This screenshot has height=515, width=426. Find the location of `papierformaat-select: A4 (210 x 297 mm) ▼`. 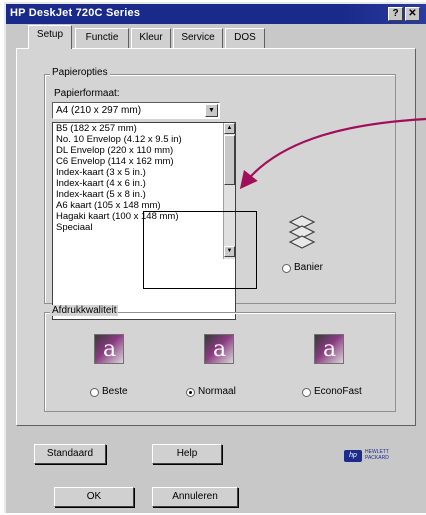

papierformaat-select: A4 (210 x 297 mm) ▼ is located at coordinates (136, 110).